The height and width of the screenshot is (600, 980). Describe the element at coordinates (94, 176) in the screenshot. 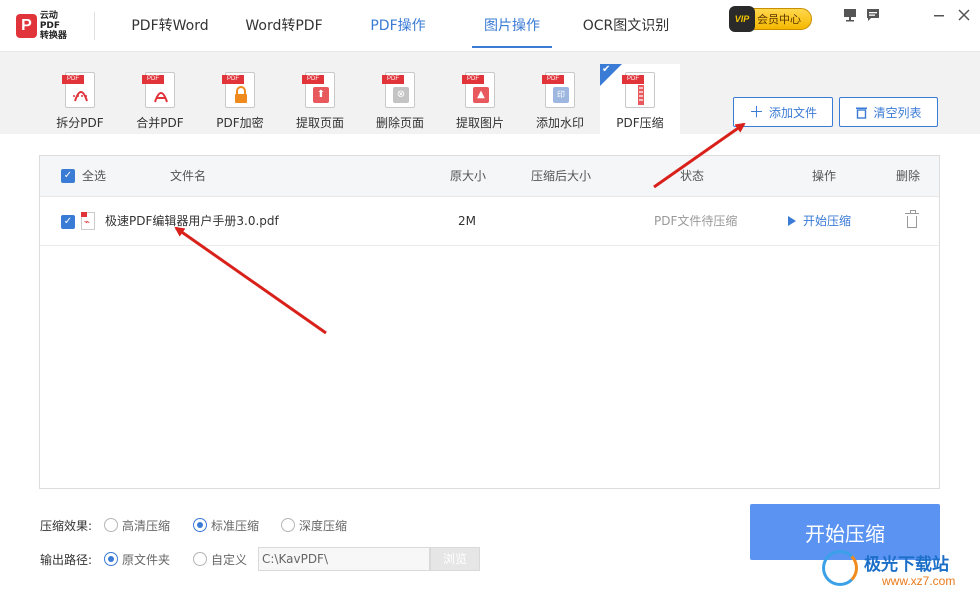

I see `select-all-label: 全选` at that location.